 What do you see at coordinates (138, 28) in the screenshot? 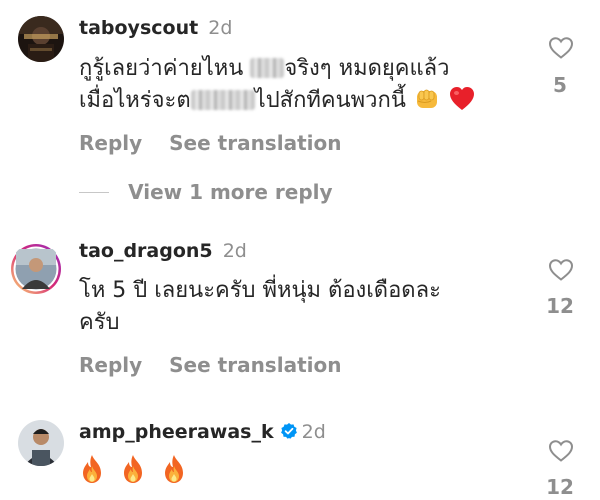
I see `username: taboyscout` at bounding box center [138, 28].